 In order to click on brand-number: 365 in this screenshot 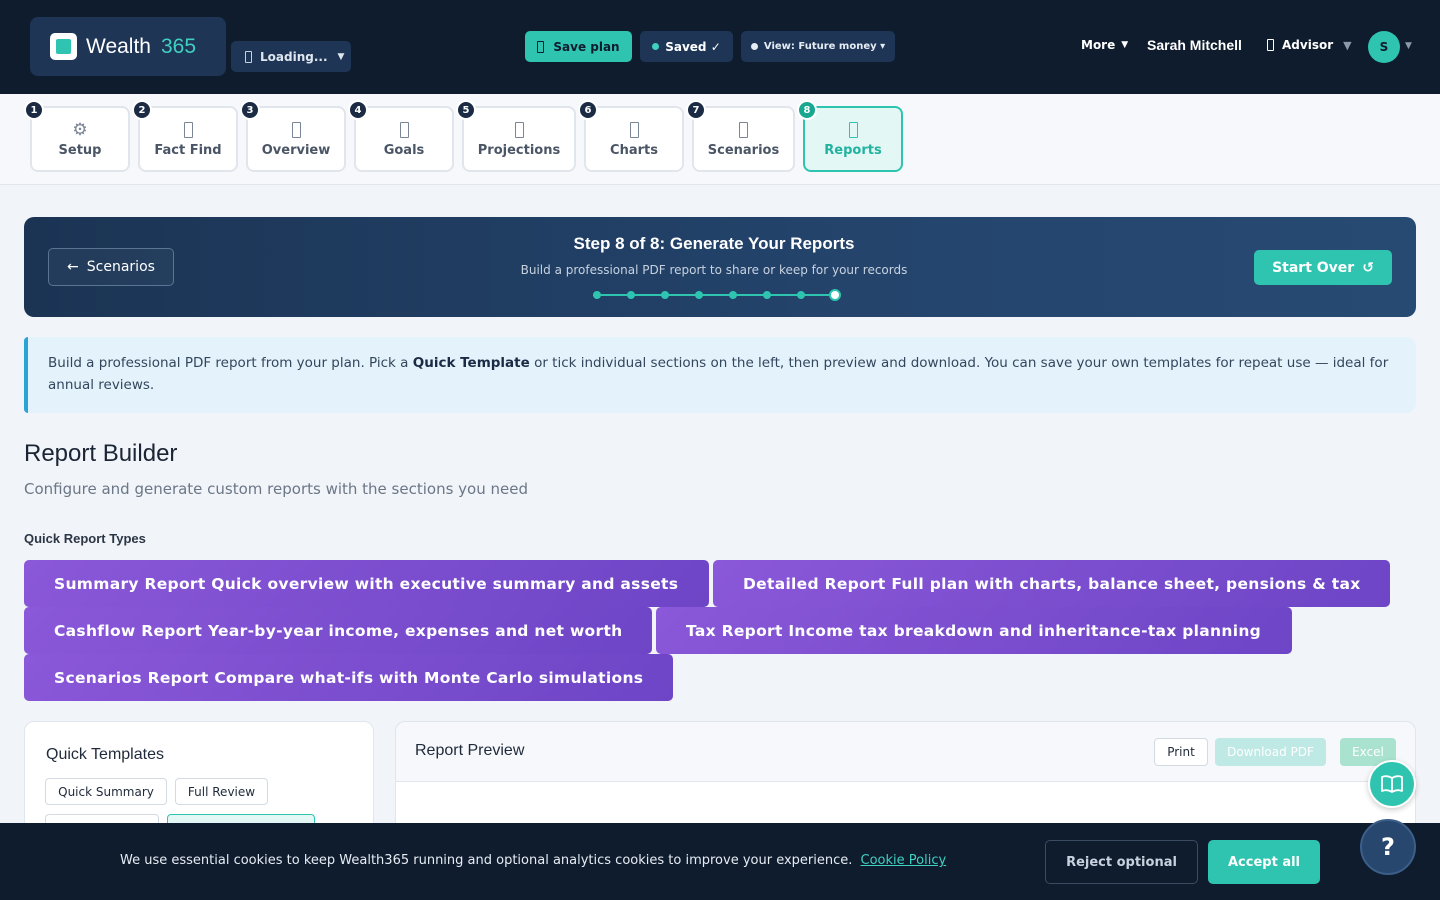, I will do `click(178, 46)`.